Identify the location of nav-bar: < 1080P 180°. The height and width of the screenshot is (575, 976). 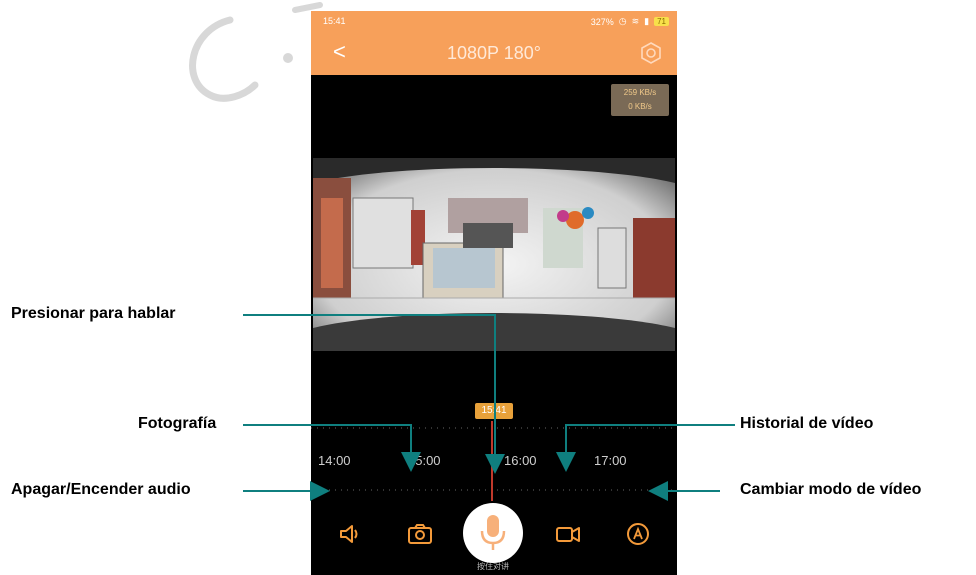
(494, 55).